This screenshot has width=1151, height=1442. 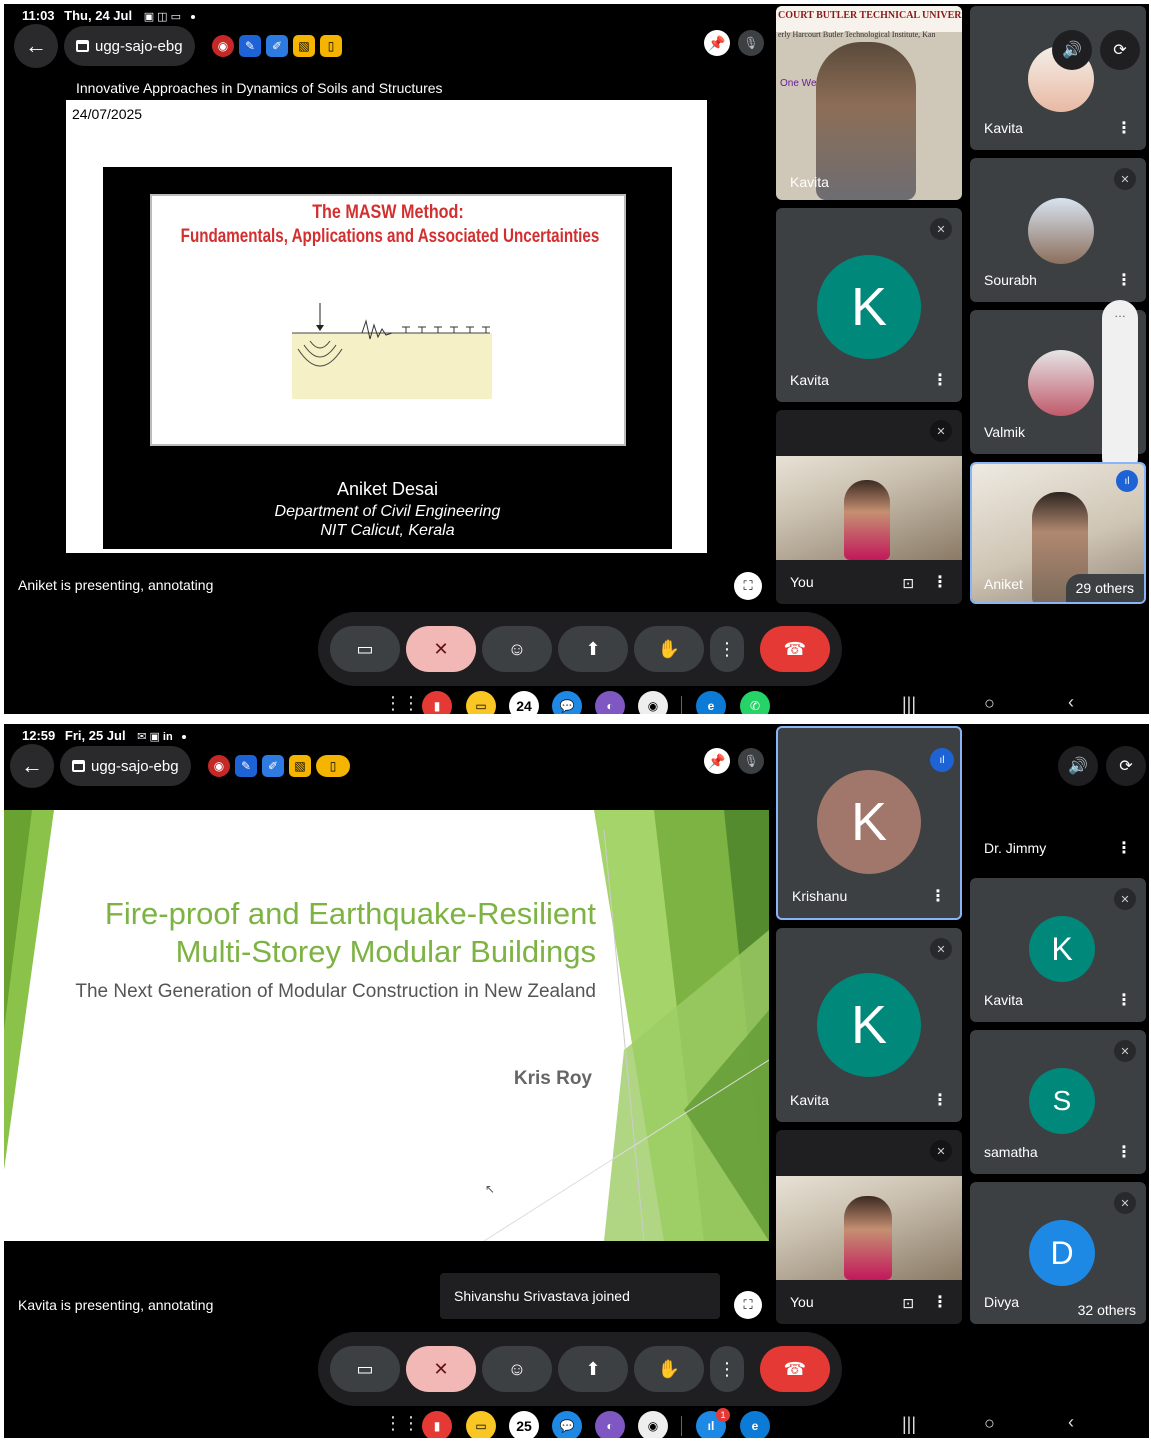 I want to click on meeting-badges: ◉ ✎ ✐ ▧ ▯, so click(x=277, y=46).